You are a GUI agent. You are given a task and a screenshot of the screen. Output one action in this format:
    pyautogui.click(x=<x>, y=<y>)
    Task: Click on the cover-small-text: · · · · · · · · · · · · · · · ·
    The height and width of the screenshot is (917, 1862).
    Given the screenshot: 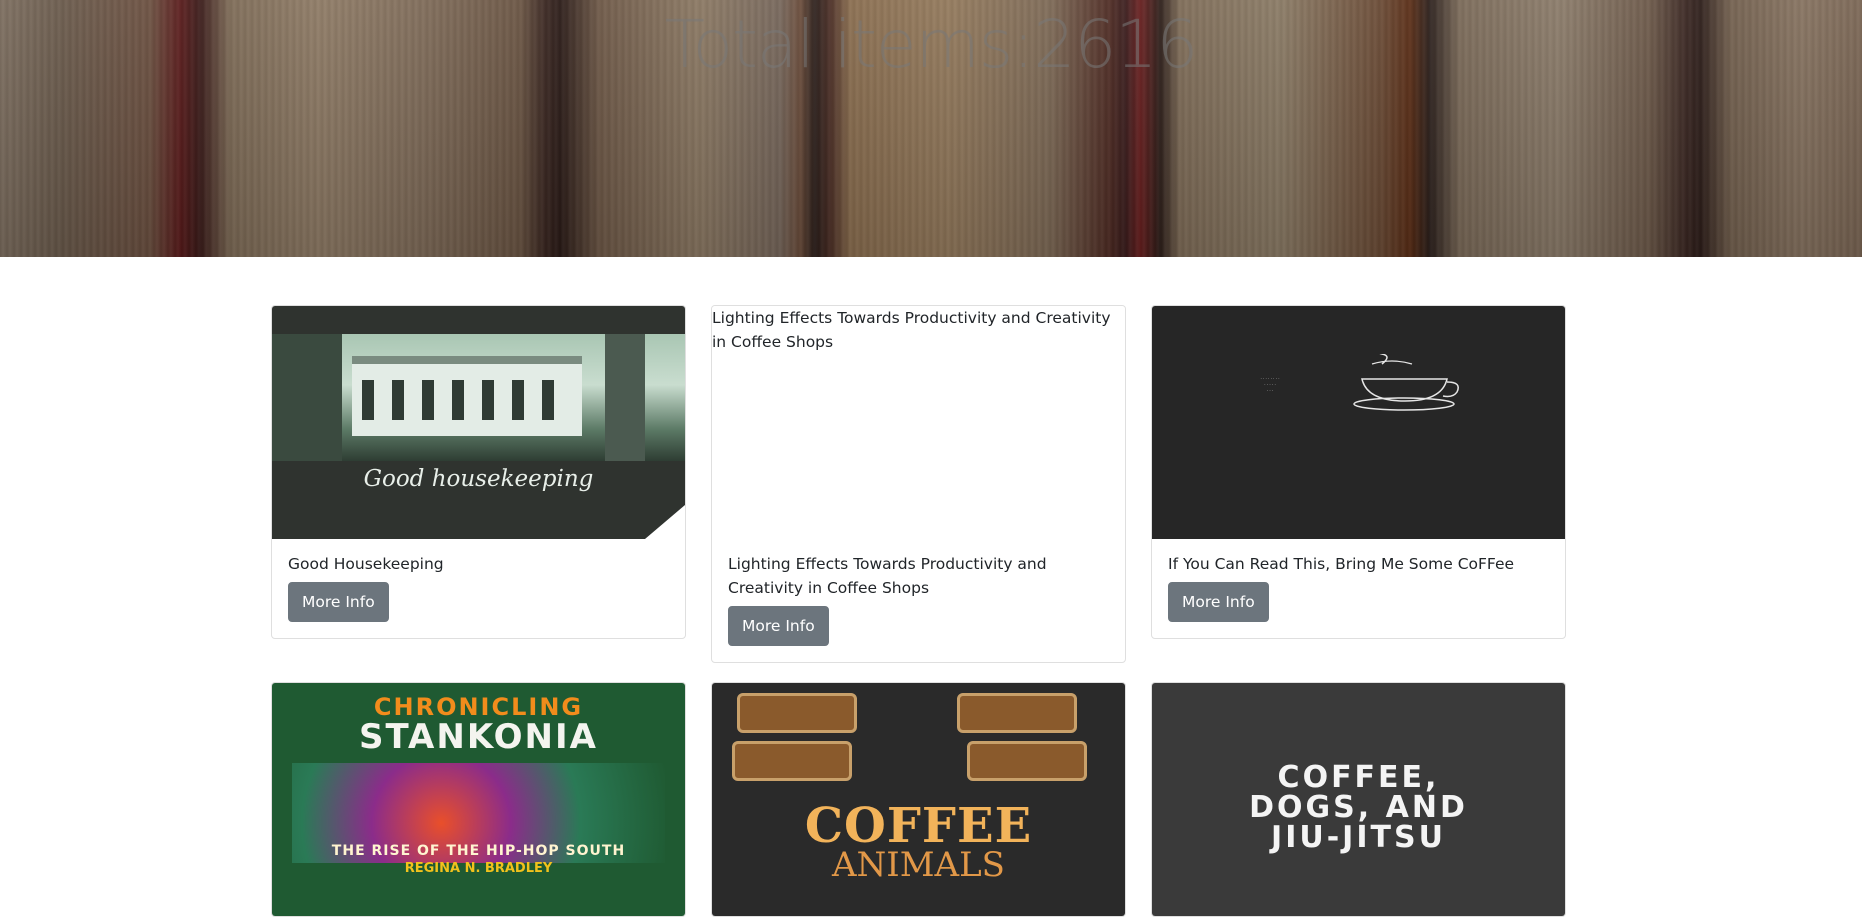 What is the action you would take?
    pyautogui.click(x=1270, y=384)
    